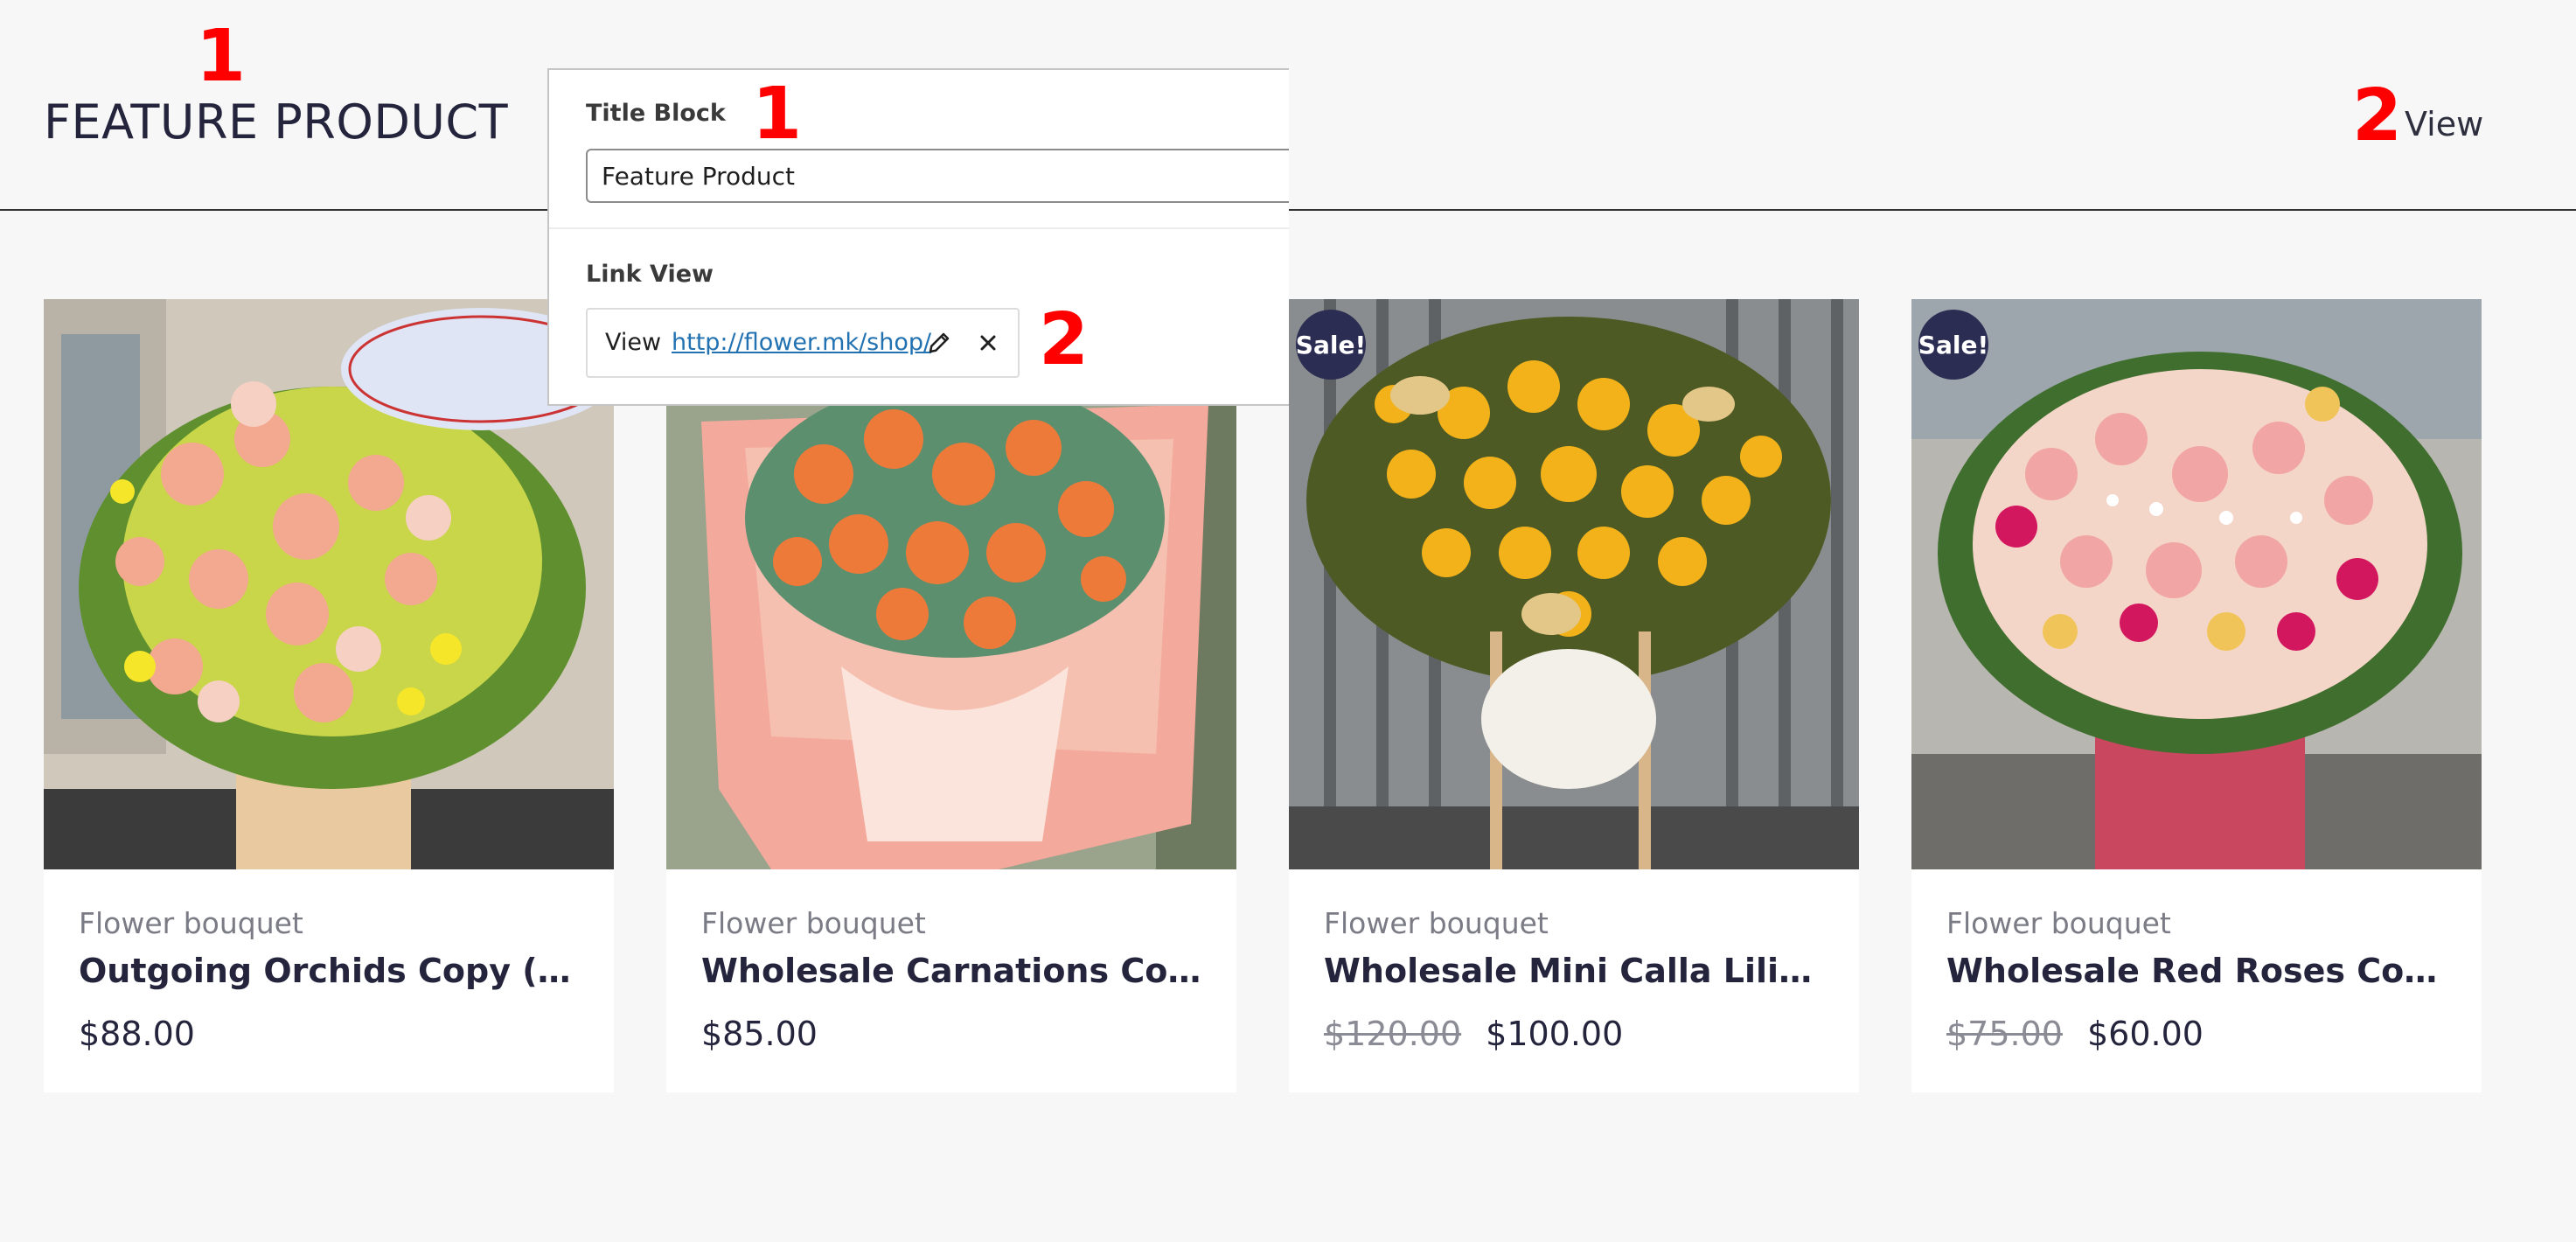 Image resolution: width=2576 pixels, height=1242 pixels. I want to click on link-prefix: View, so click(633, 342).